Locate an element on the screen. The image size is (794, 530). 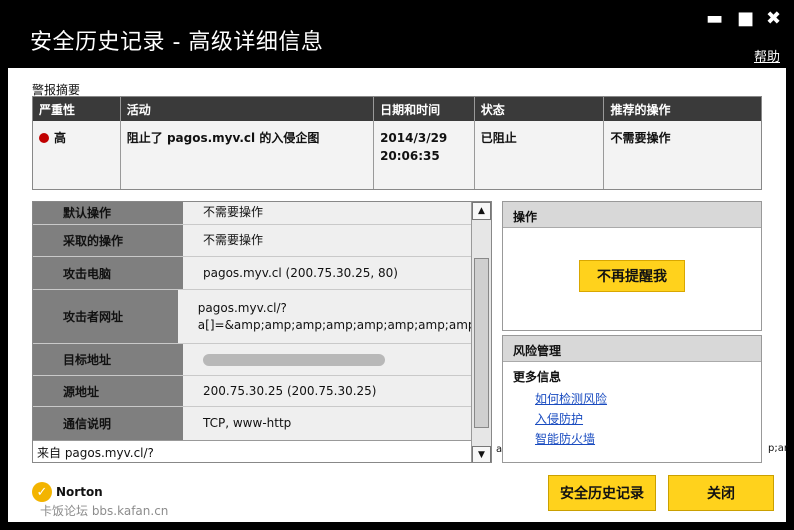
detail-value: TCP, www-http is located at coordinates (337, 423).